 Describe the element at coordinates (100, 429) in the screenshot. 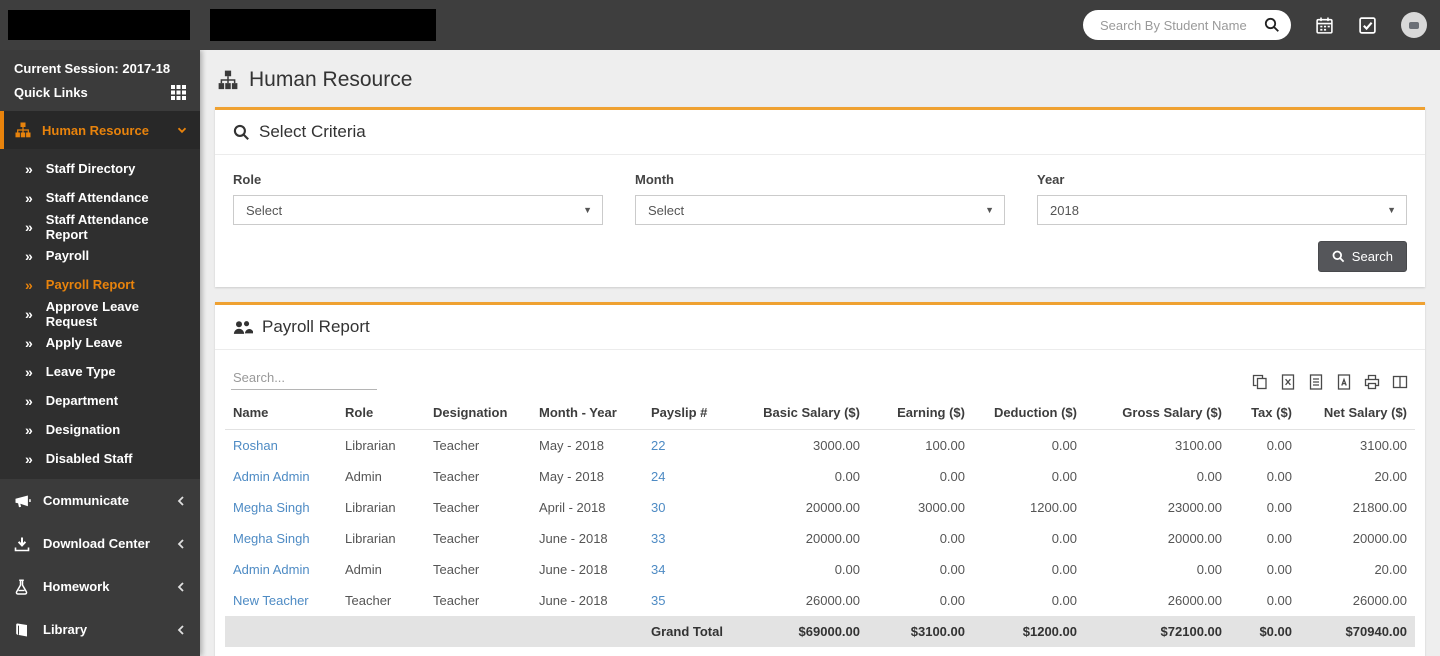

I see `sidebar-item-designation: » Designation` at that location.